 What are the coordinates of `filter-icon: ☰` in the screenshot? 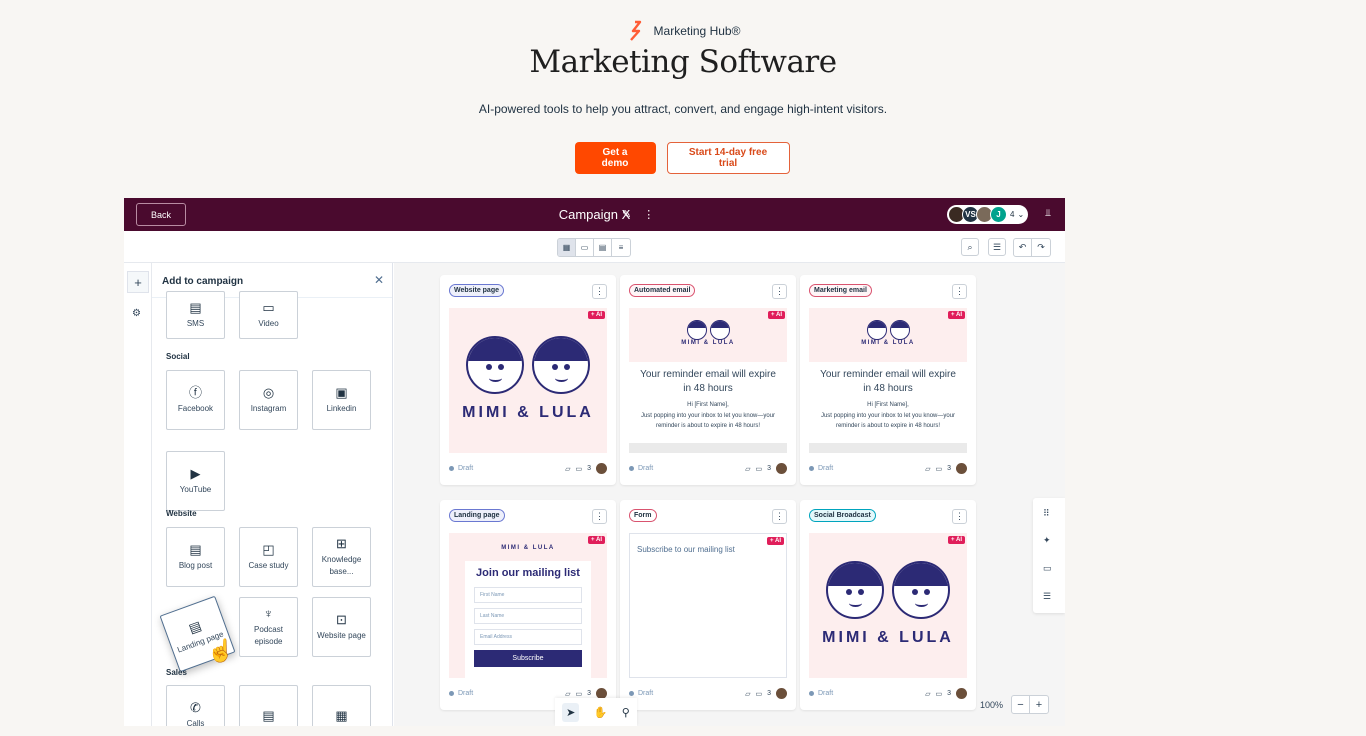 It's located at (997, 247).